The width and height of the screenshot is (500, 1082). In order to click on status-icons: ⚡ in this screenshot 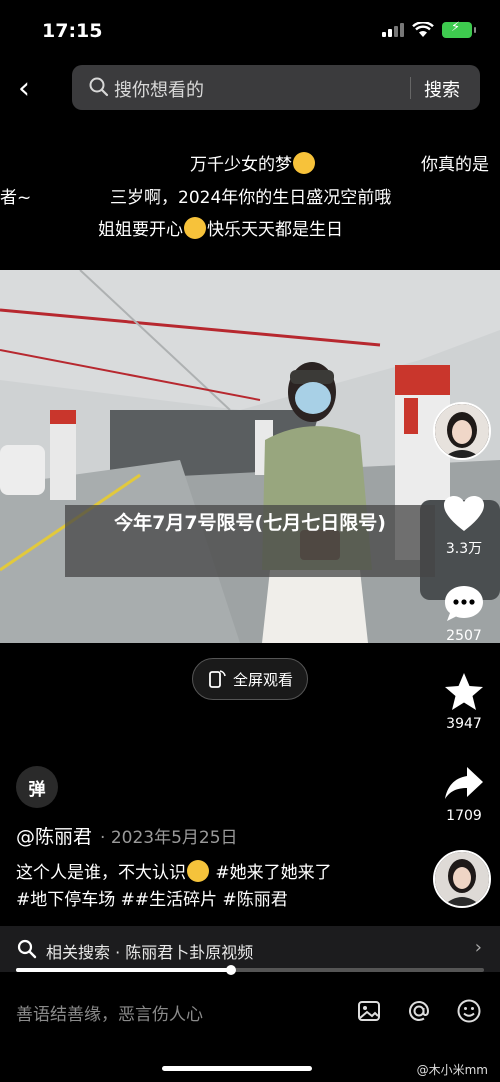, I will do `click(429, 29)`.